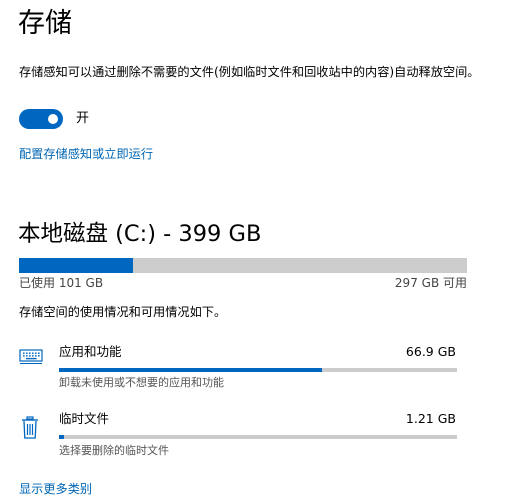 The height and width of the screenshot is (502, 522). Describe the element at coordinates (61, 283) in the screenshot. I see `drive-used-label: 已使用 101 GB` at that location.